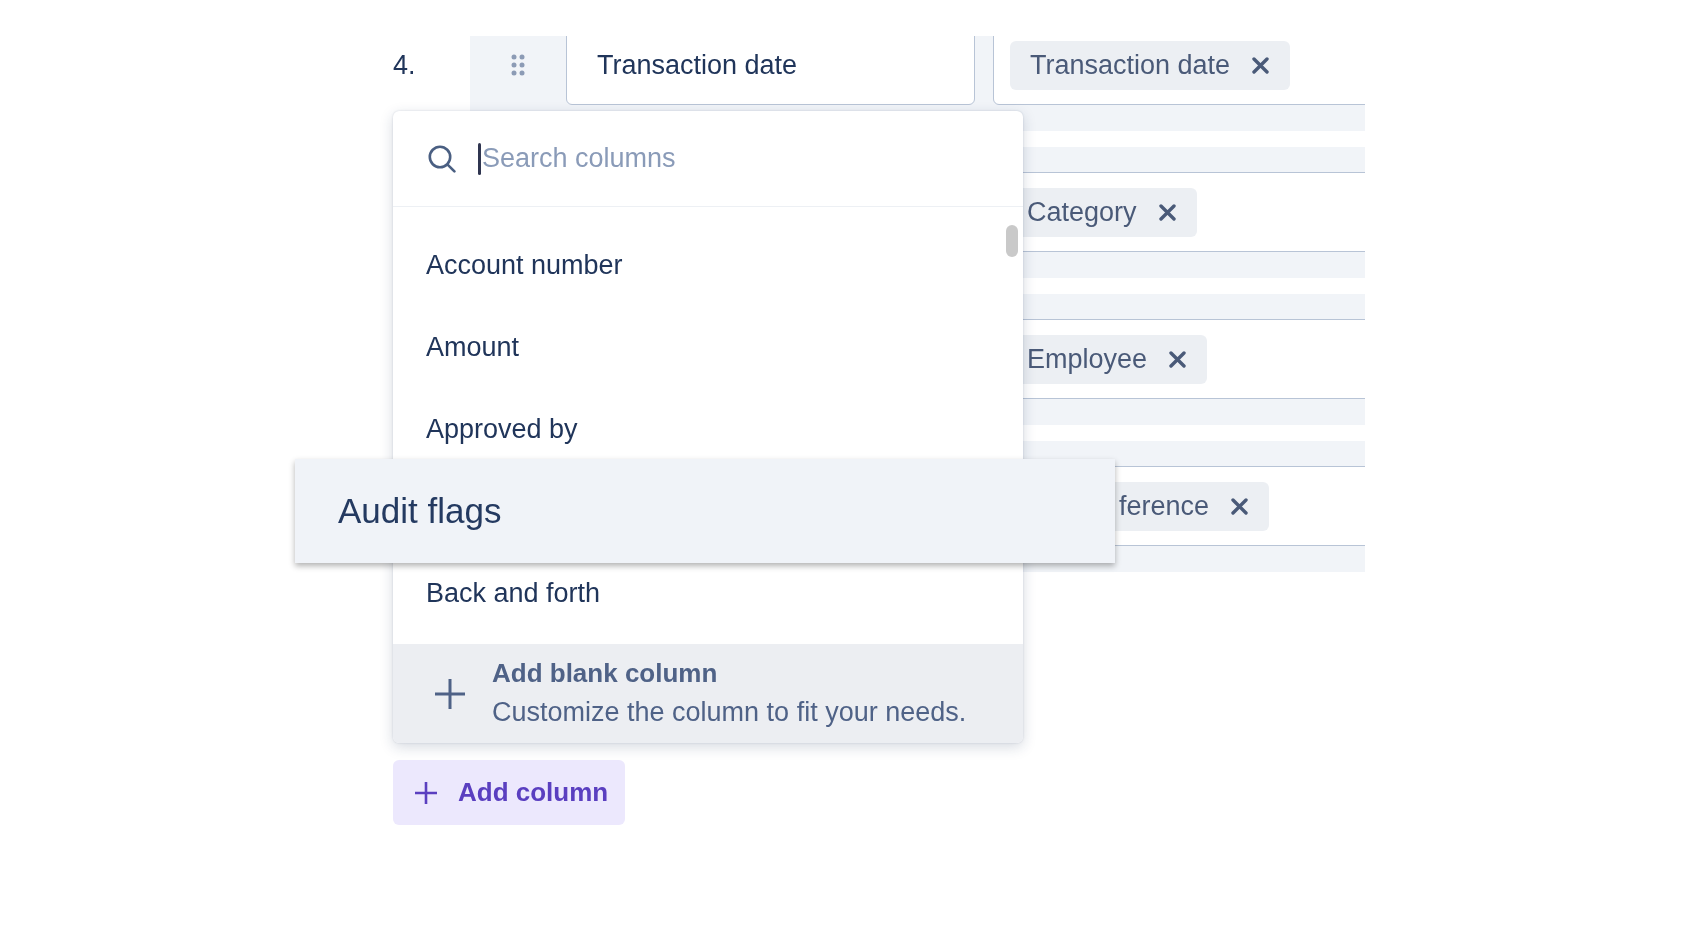 The image size is (1686, 940). I want to click on tag-label: ference, so click(1164, 506).